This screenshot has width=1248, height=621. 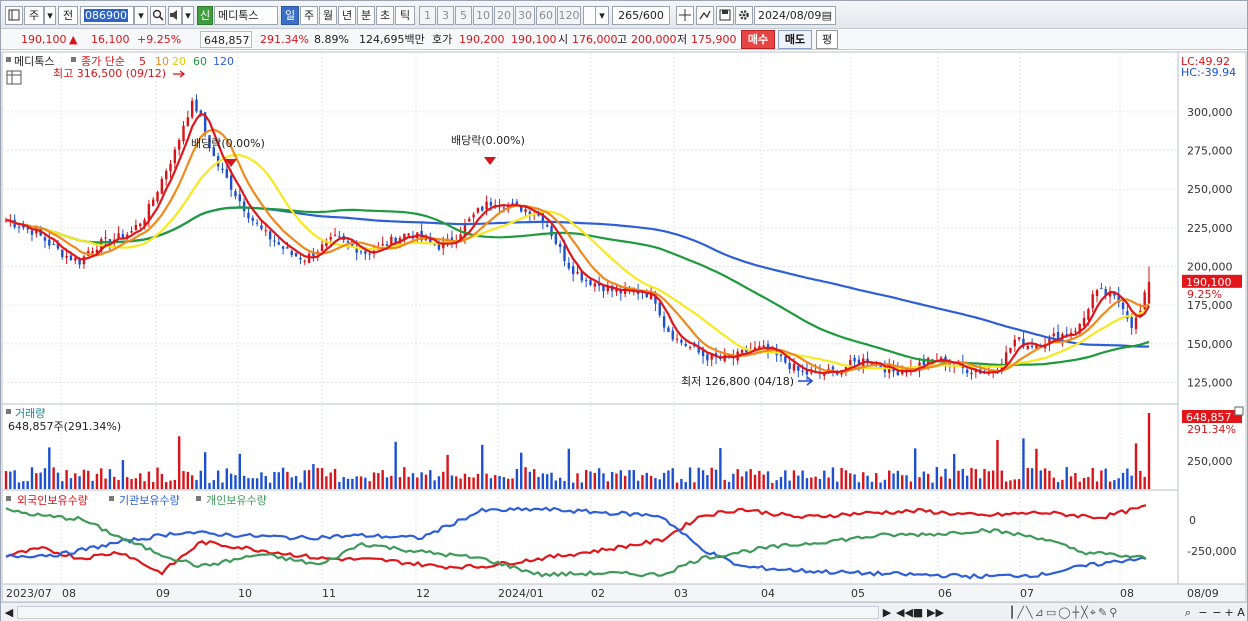 I want to click on open-price: 176,000, so click(x=595, y=39).